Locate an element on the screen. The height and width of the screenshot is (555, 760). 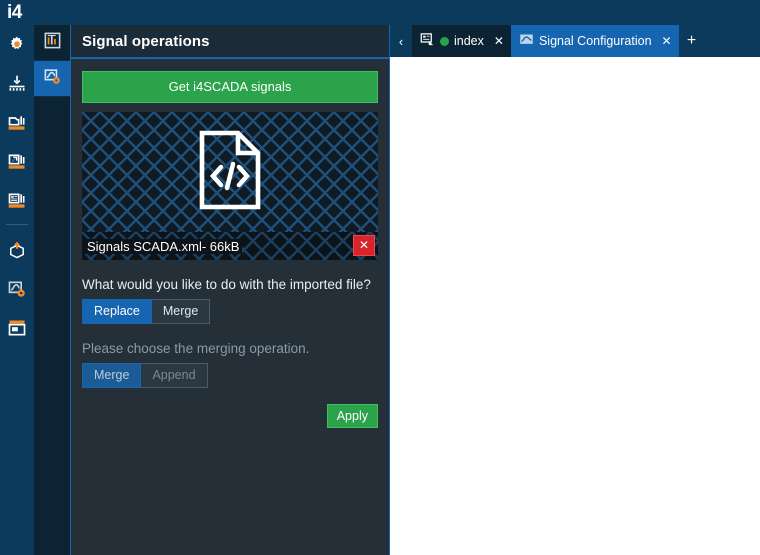
sidebar-item-deploy is located at coordinates (17, 249).